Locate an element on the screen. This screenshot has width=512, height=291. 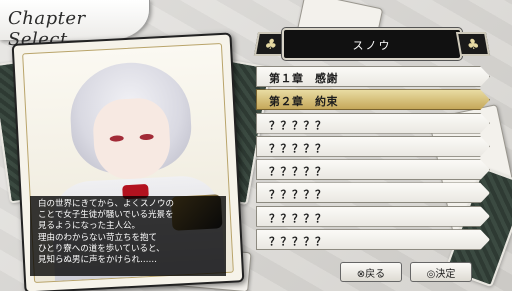
chapter-item-1: 第１章 感謝 is located at coordinates (373, 76).